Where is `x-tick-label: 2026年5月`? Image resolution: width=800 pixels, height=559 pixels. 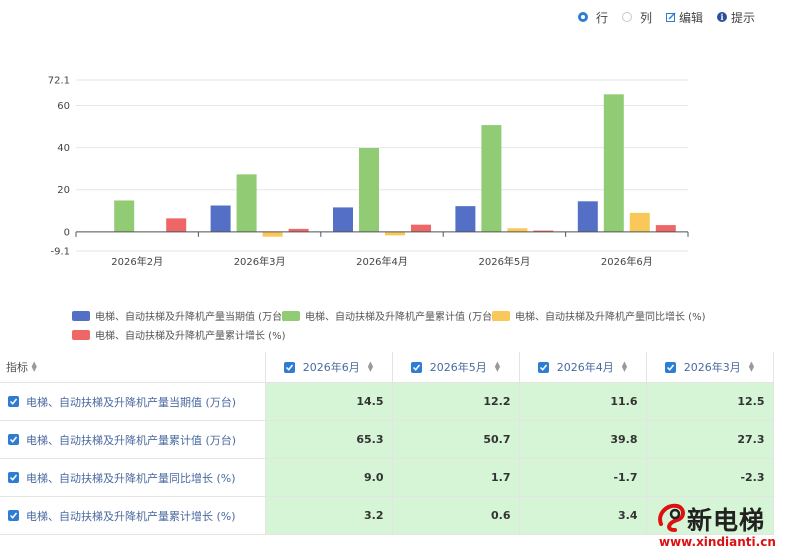 x-tick-label: 2026年5月 is located at coordinates (504, 261).